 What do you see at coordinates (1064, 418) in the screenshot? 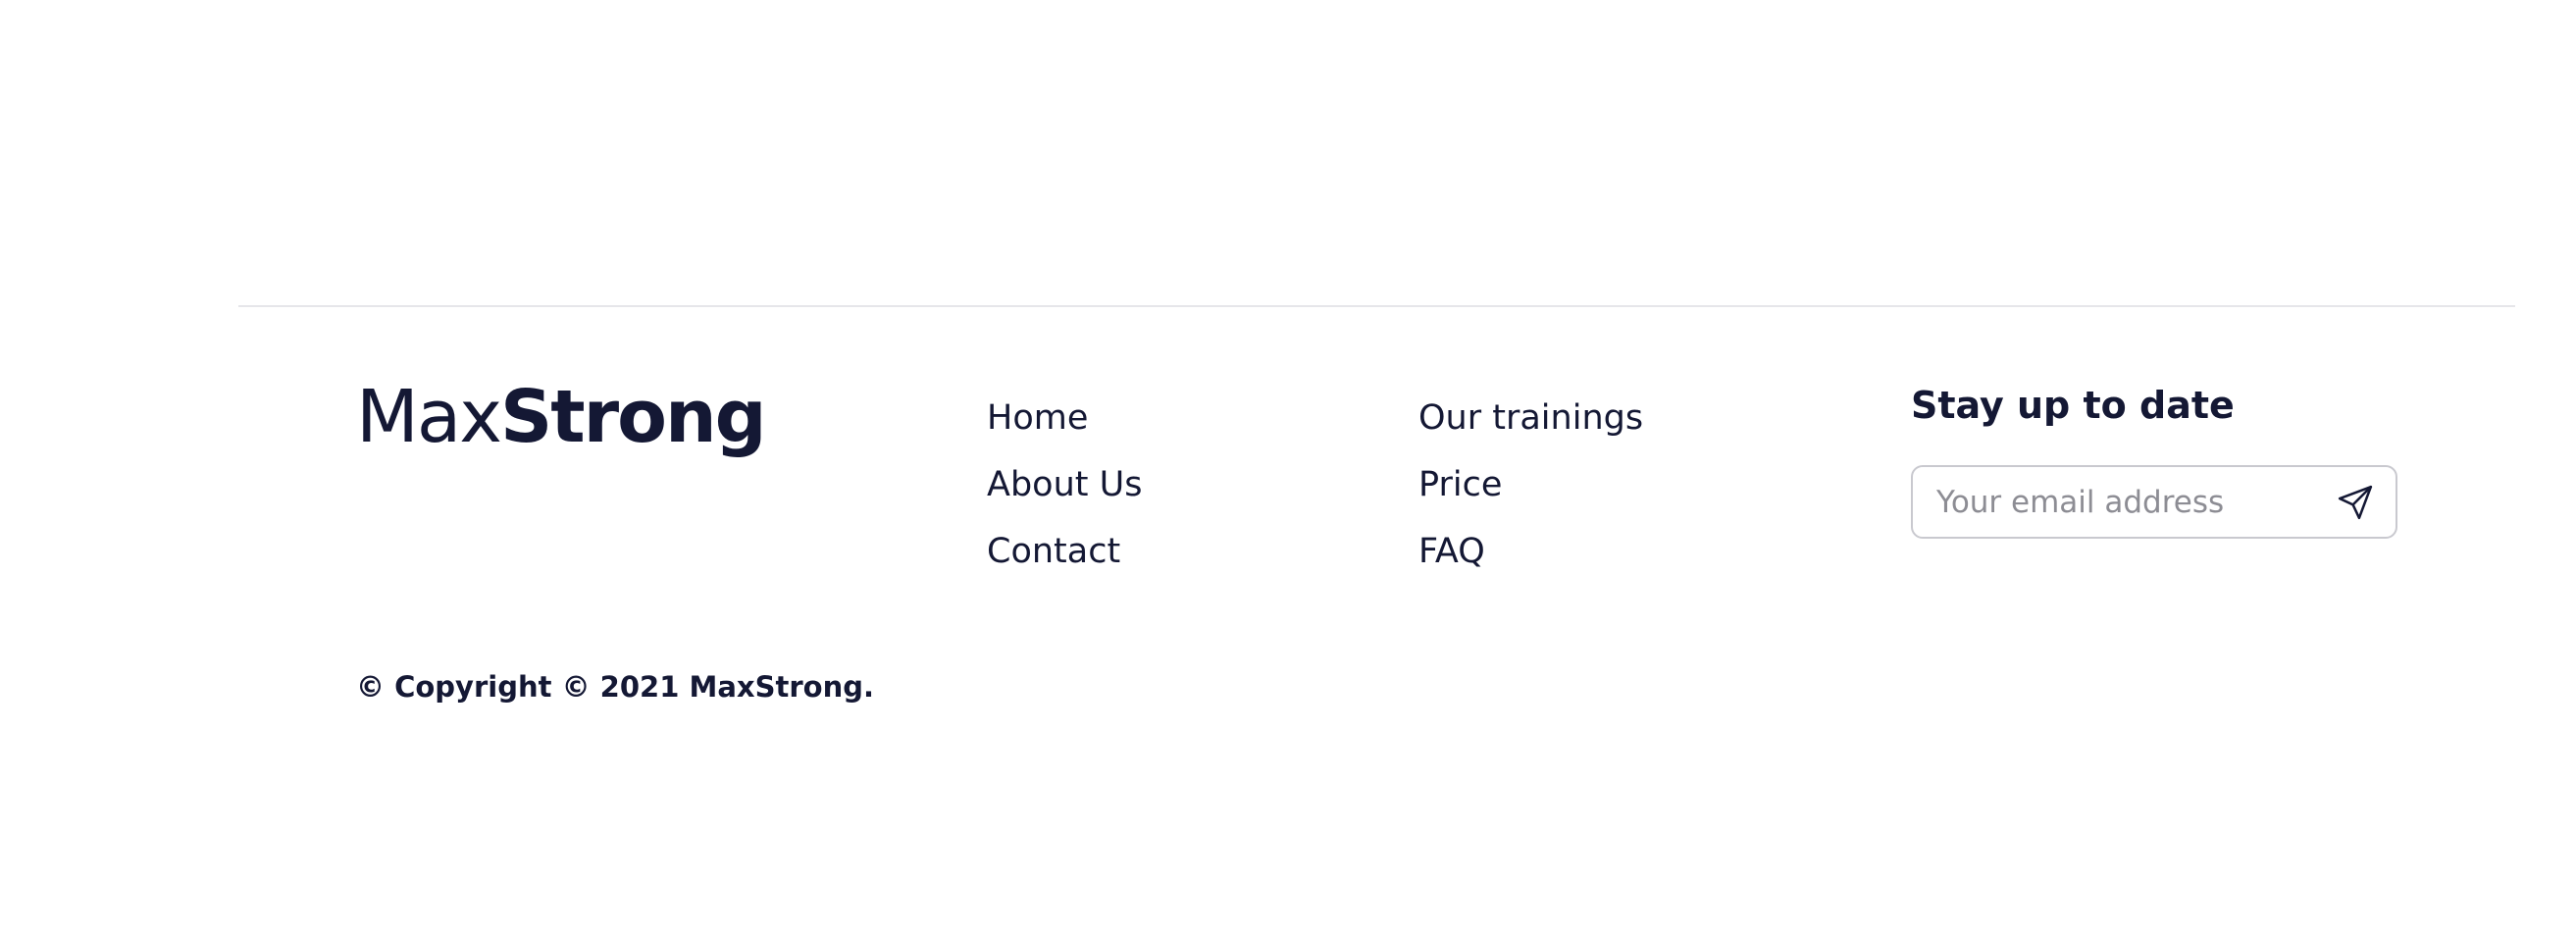
I see `footer-link-home: Home` at bounding box center [1064, 418].